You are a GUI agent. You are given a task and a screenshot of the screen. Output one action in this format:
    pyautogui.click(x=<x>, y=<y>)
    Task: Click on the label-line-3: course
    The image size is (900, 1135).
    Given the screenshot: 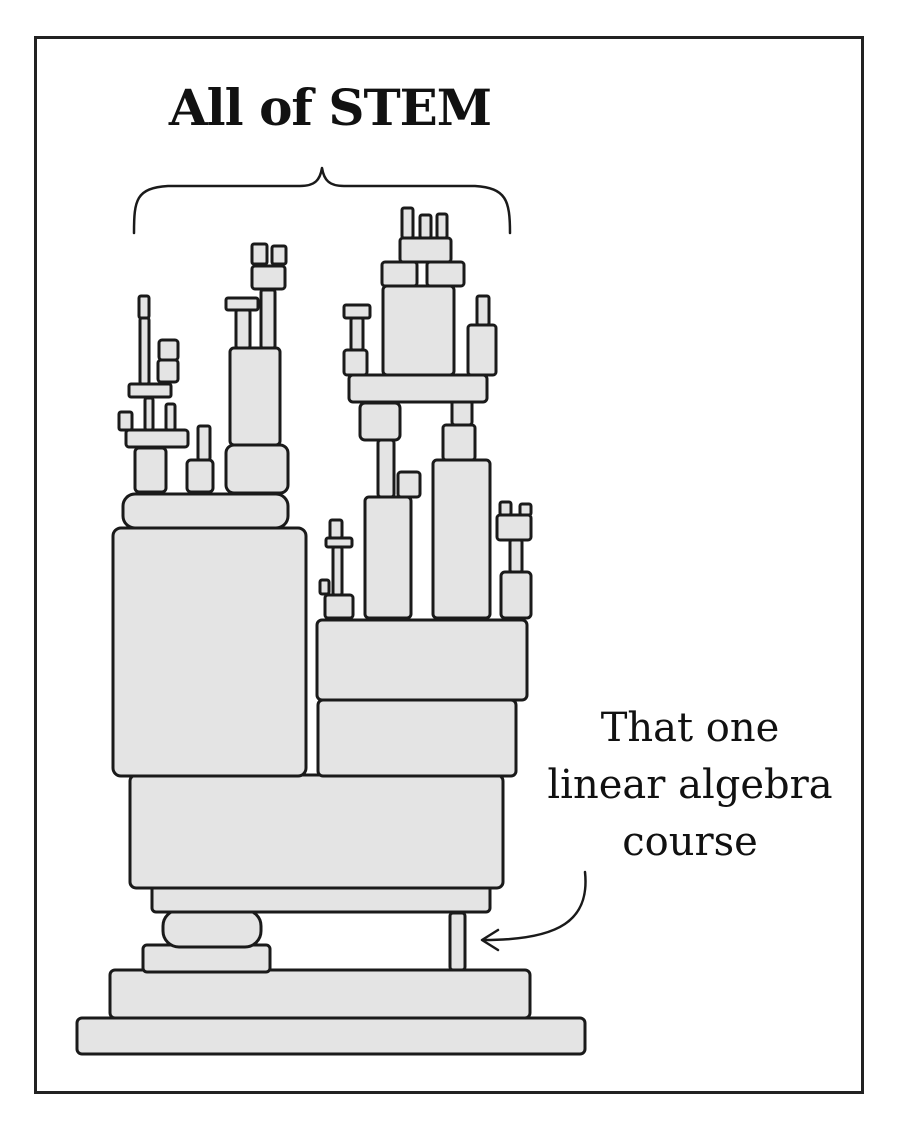 What is the action you would take?
    pyautogui.click(x=690, y=842)
    